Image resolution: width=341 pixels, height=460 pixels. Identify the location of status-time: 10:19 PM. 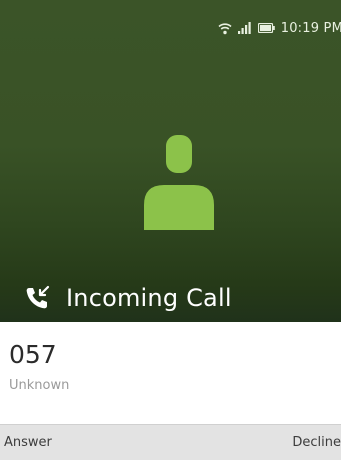
(310, 28).